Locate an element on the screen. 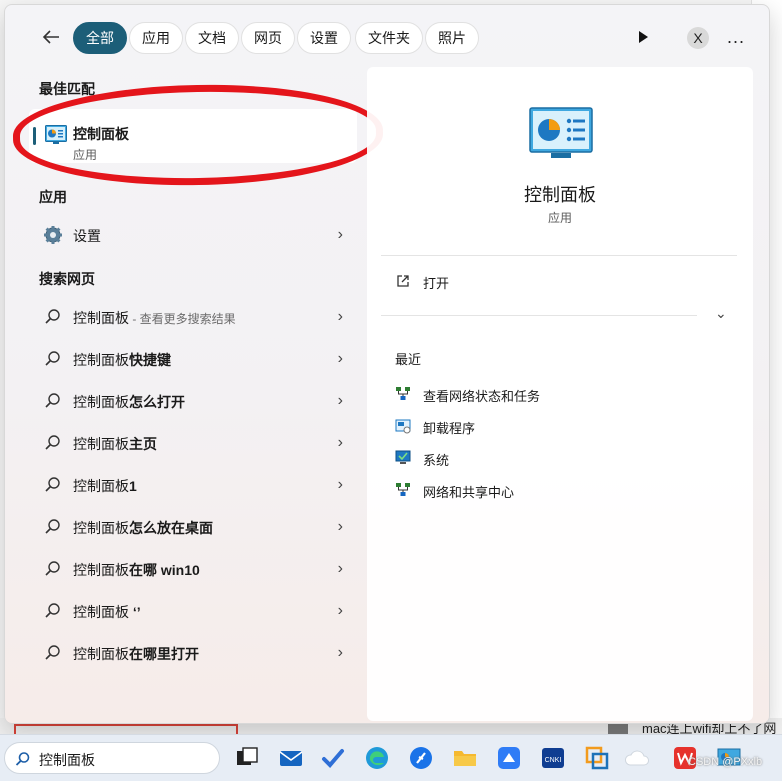 The image size is (782, 781). vmware-icon is located at coordinates (597, 758).